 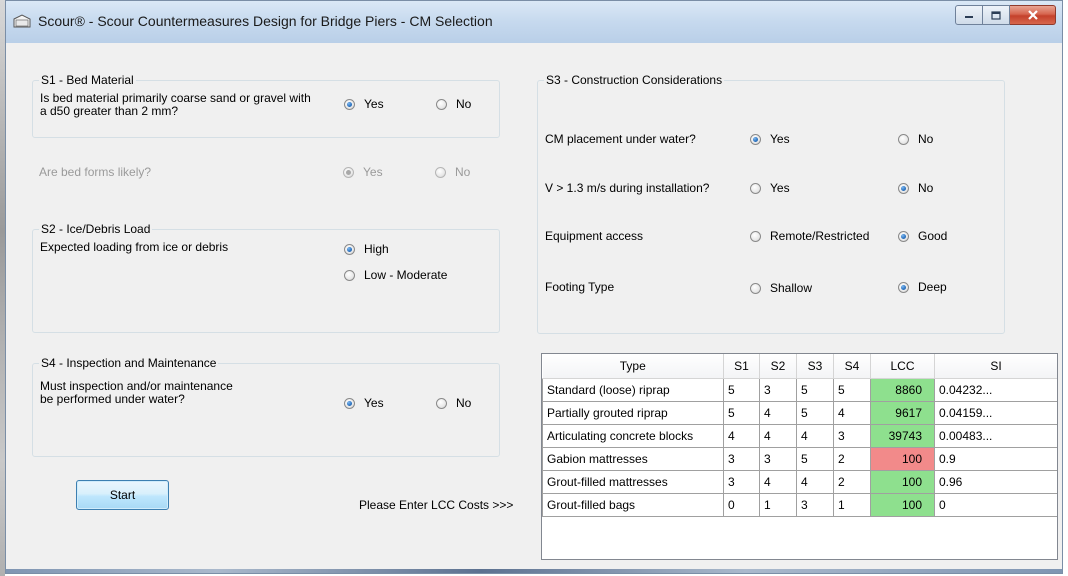 I want to click on s1-no-radio: No, so click(x=453, y=104).